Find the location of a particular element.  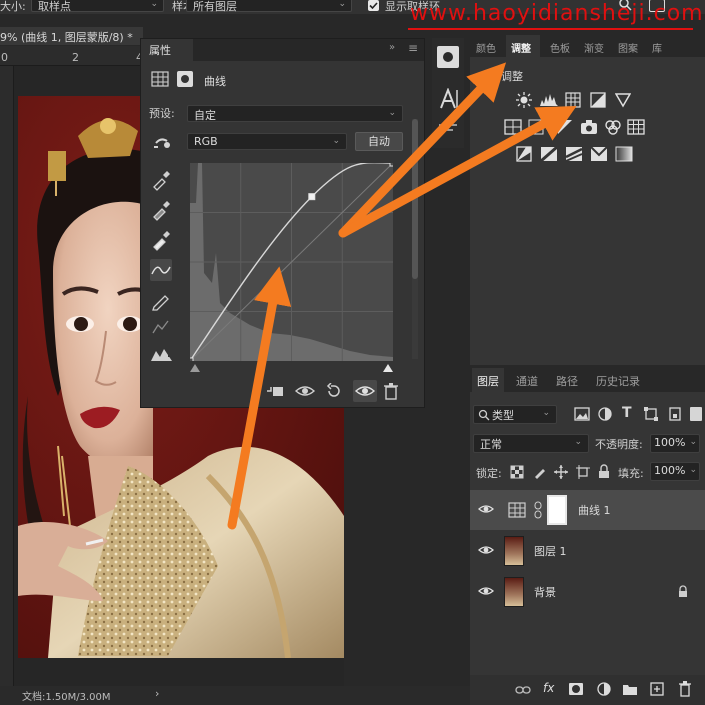

lock-all-icon is located at coordinates (604, 473).